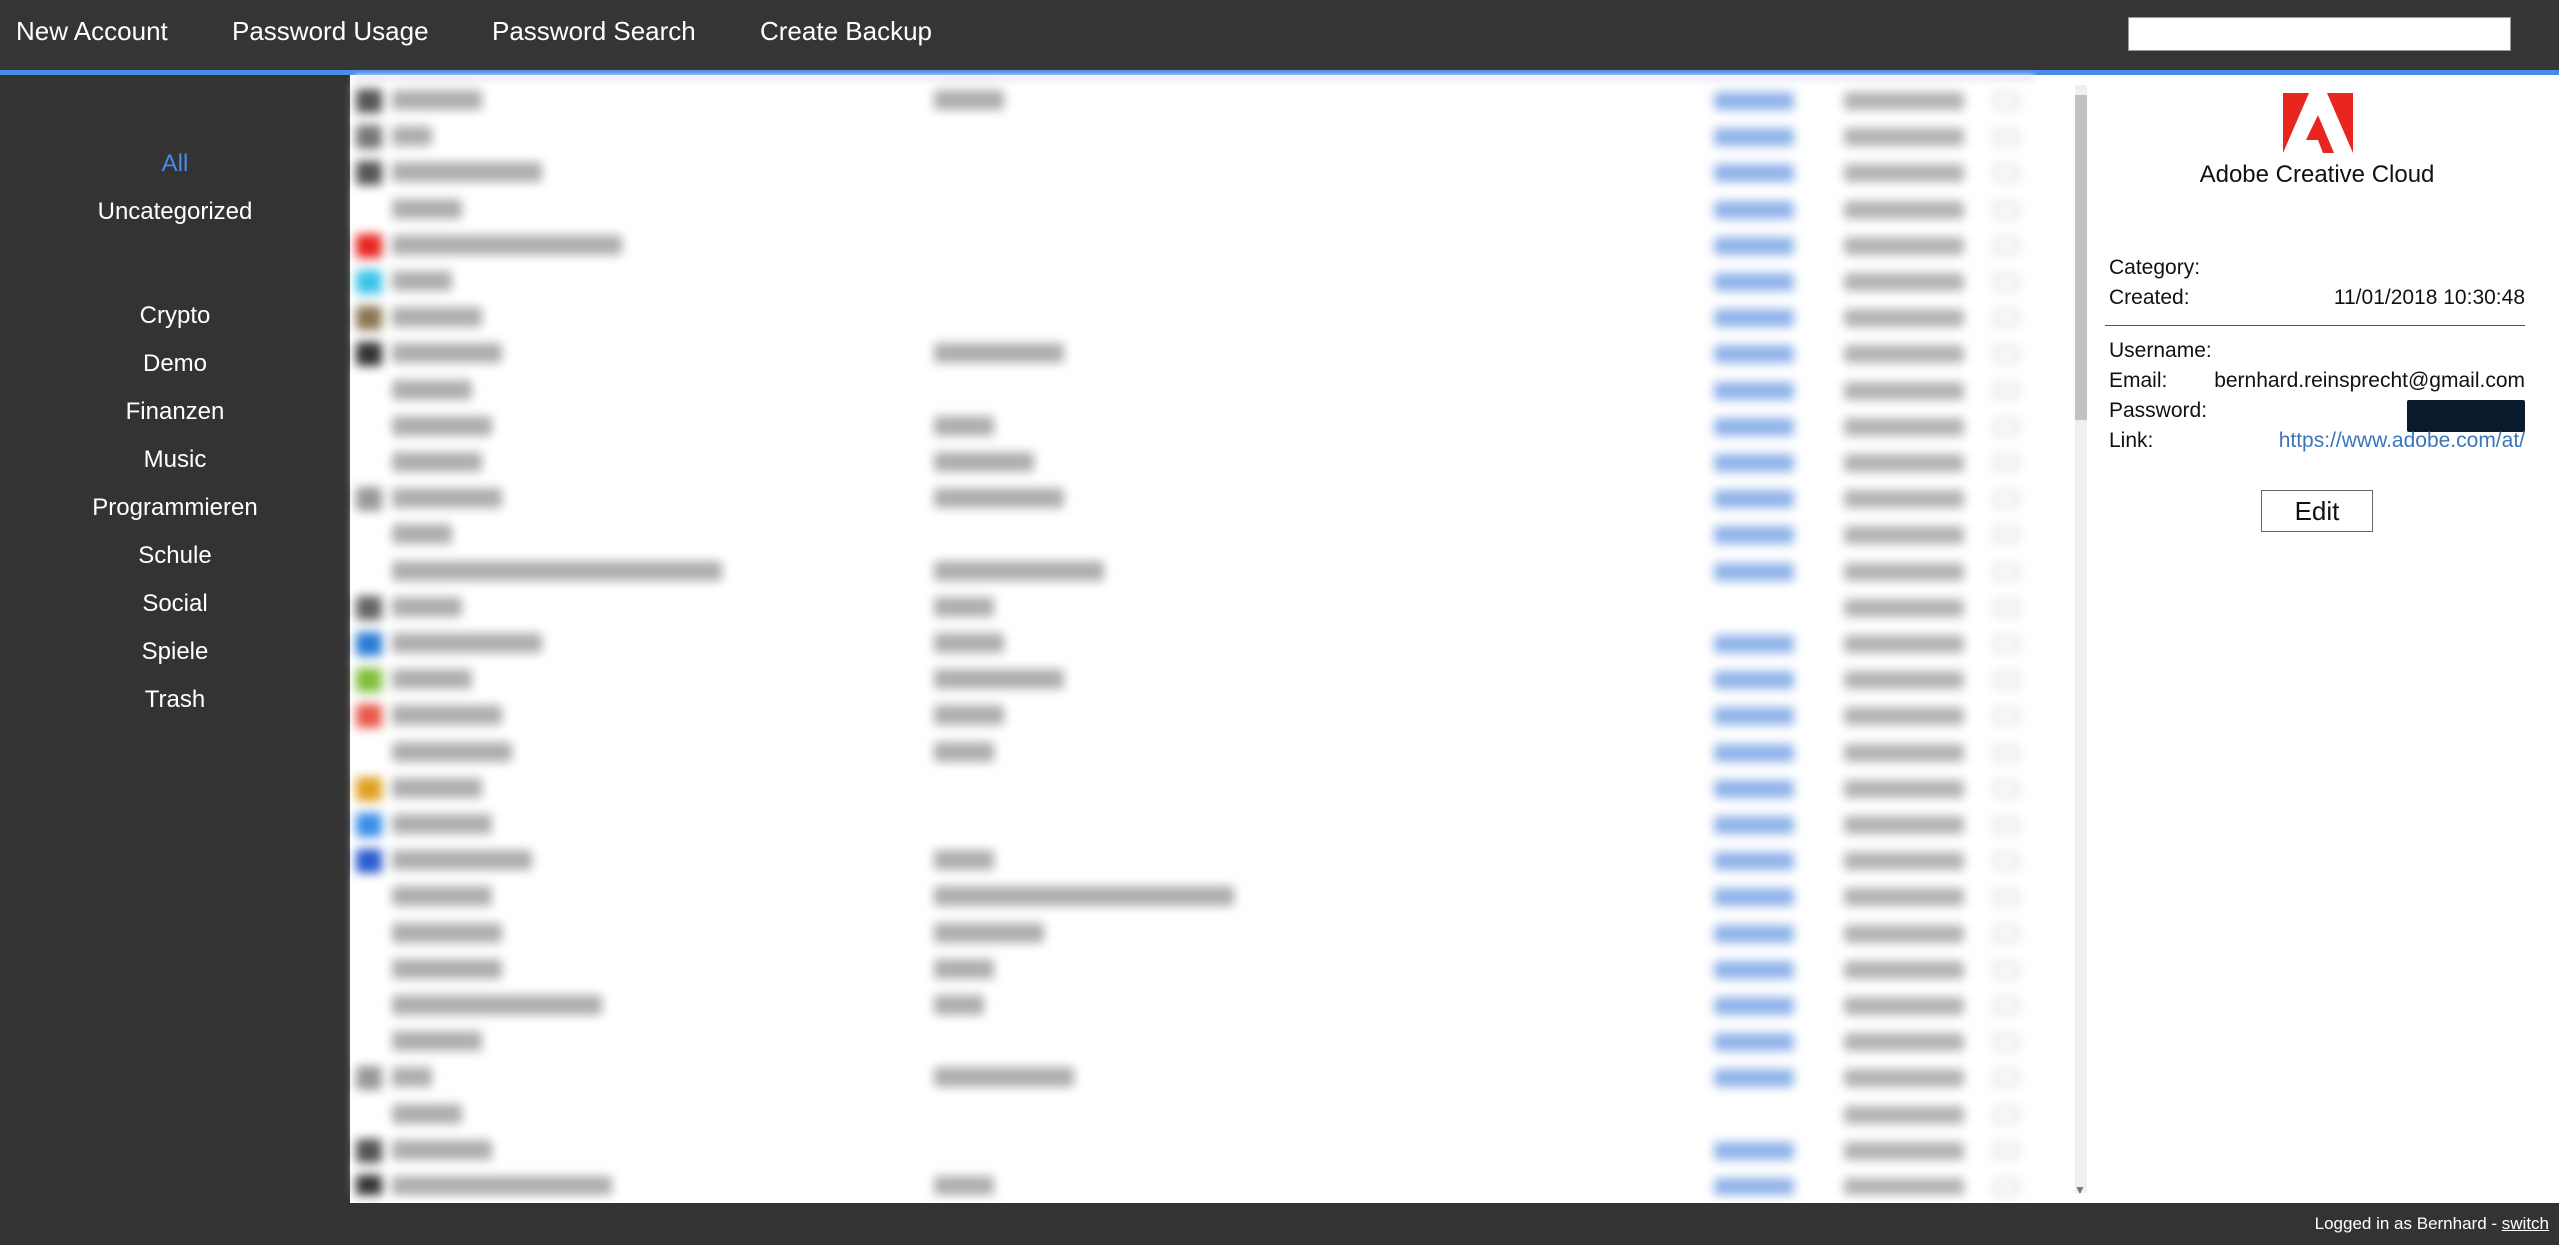 This screenshot has height=1245, width=2559. What do you see at coordinates (175, 364) in the screenshot?
I see `category-demo: Demo` at bounding box center [175, 364].